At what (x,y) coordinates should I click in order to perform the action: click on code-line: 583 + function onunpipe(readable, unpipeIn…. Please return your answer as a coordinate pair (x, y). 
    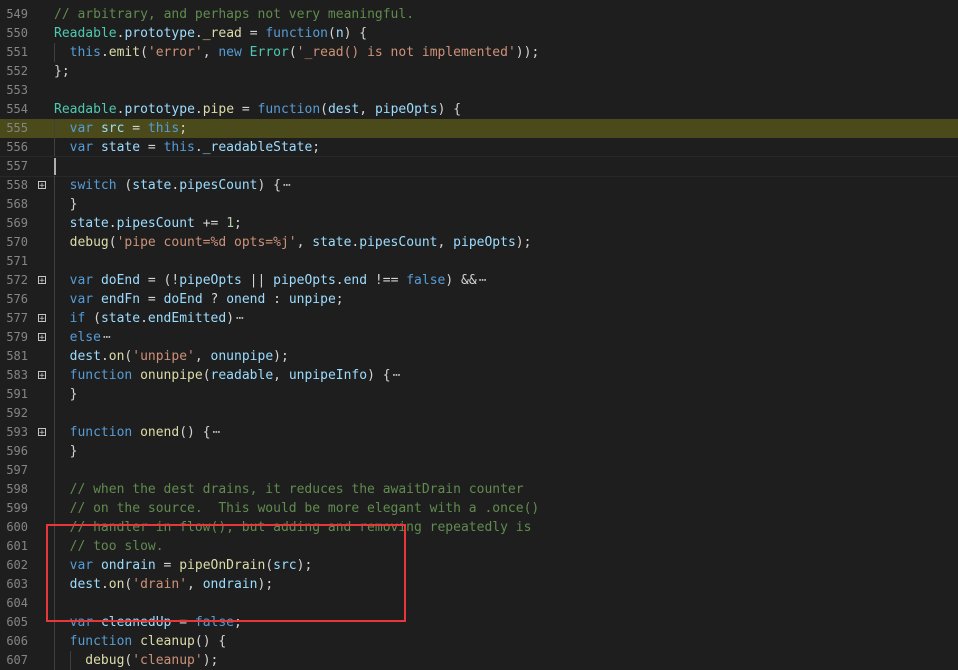
    Looking at the image, I should click on (479, 375).